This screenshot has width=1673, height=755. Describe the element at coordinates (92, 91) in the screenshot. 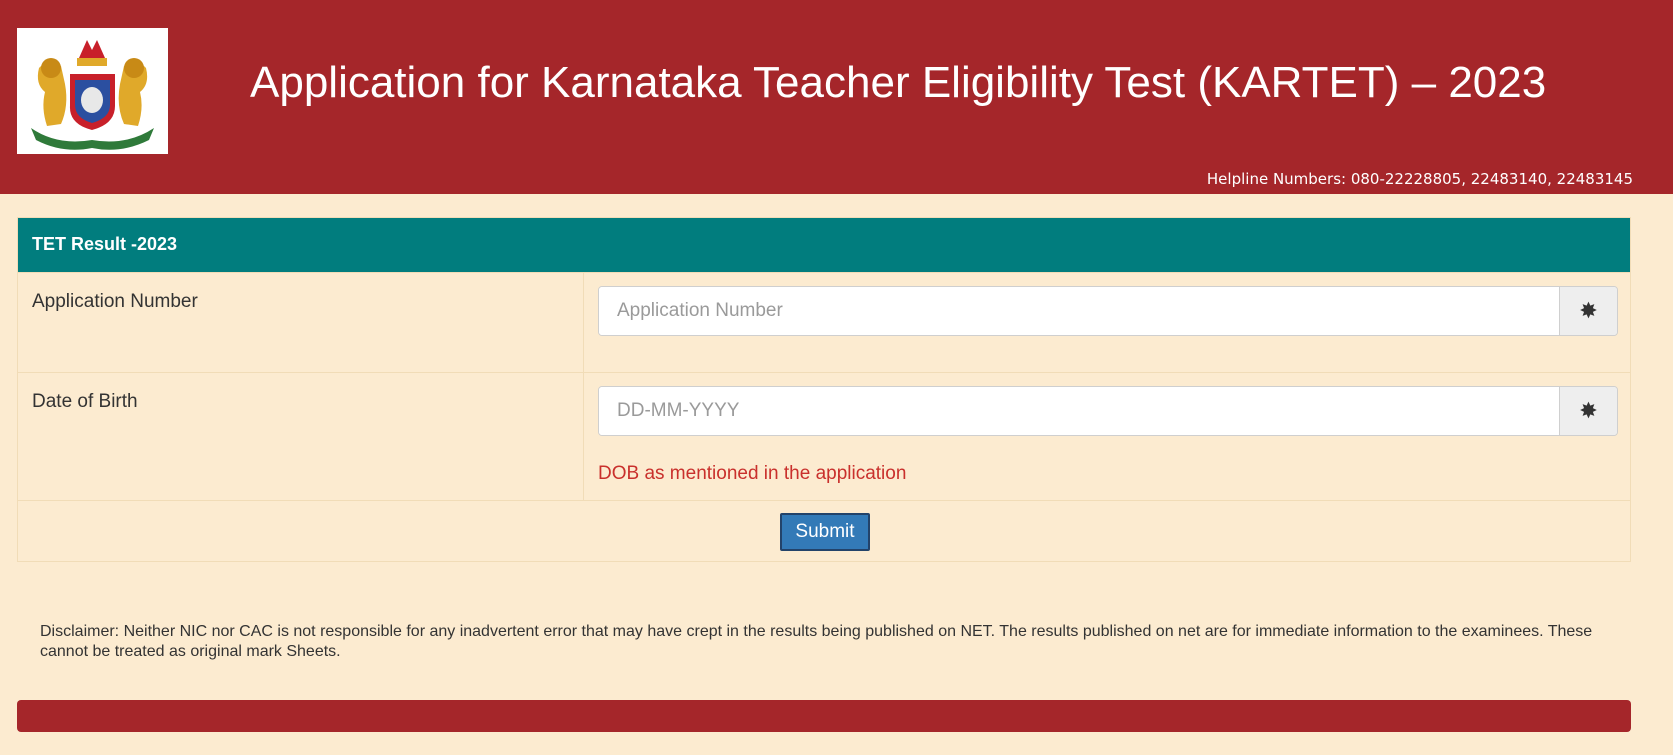

I see `karnataka-emblem-icon` at that location.